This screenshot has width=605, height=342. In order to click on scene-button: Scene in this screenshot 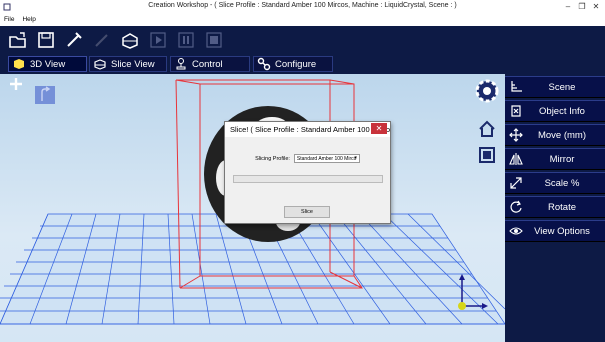, I will do `click(555, 87)`.